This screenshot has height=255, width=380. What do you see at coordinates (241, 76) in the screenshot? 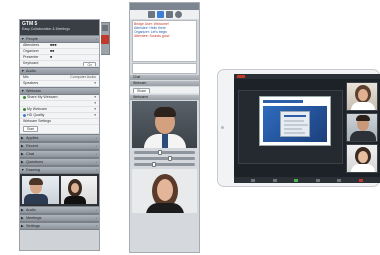
I see `recording-icon` at bounding box center [241, 76].